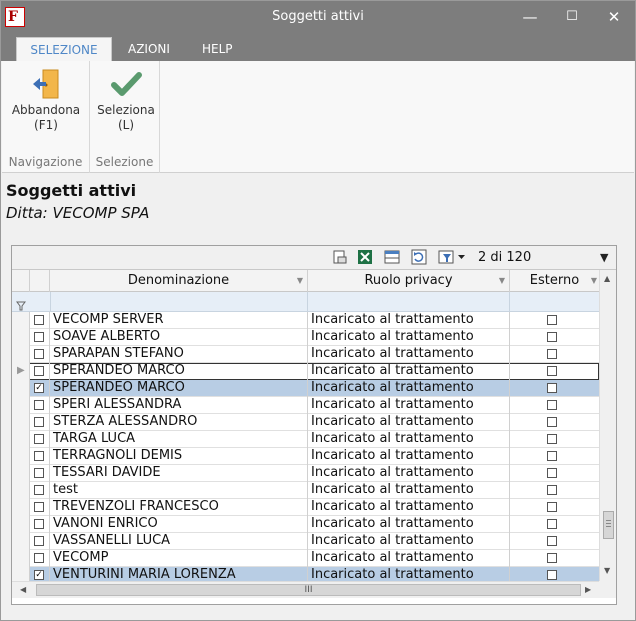  Describe the element at coordinates (614, 17) in the screenshot. I see `close-button: ✕` at that location.